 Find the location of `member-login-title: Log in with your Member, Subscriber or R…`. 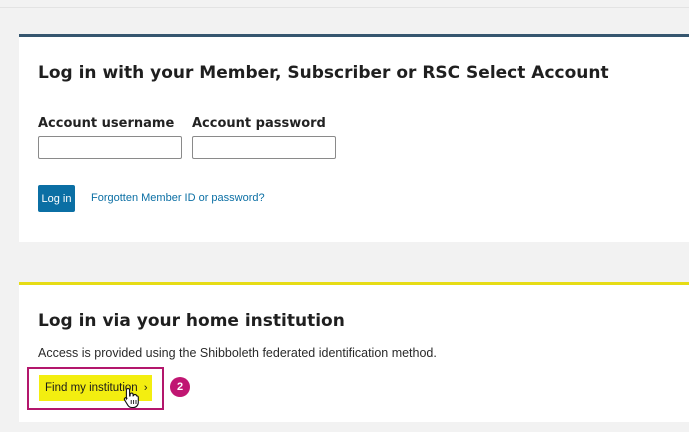

member-login-title: Log in with your Member, Subscriber or R… is located at coordinates (323, 73).